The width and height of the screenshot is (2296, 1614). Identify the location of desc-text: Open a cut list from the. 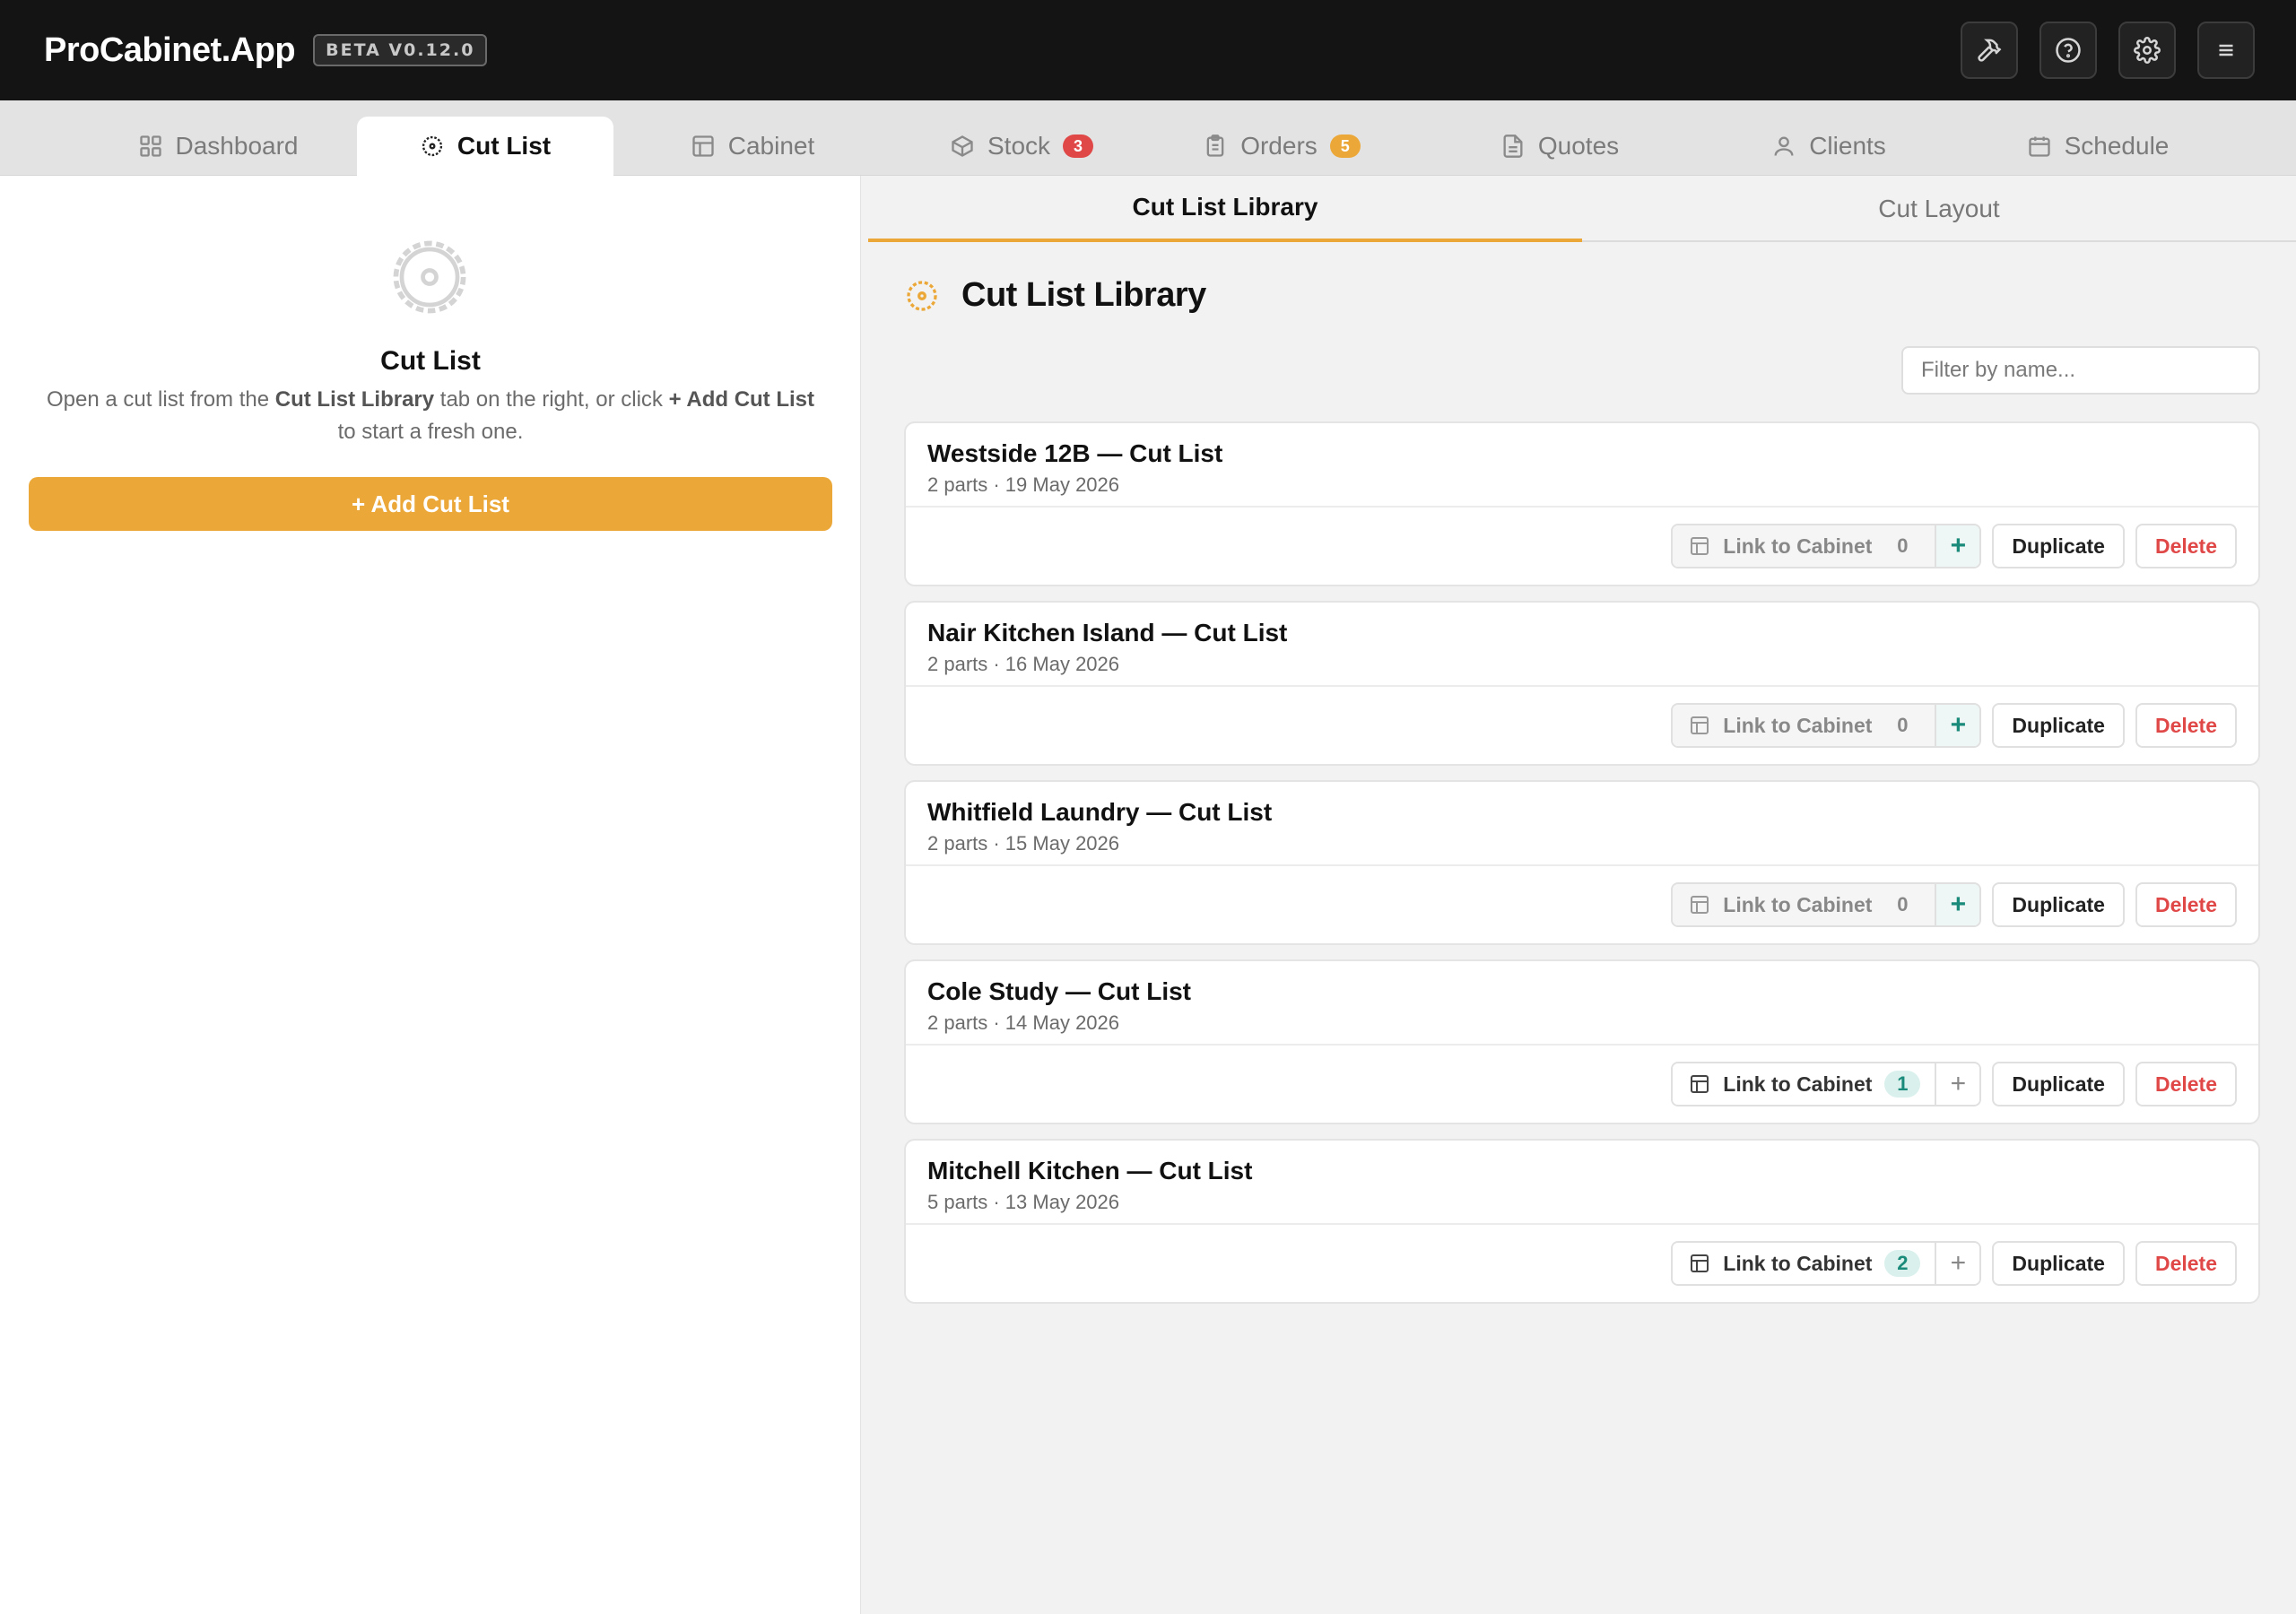
(160, 399).